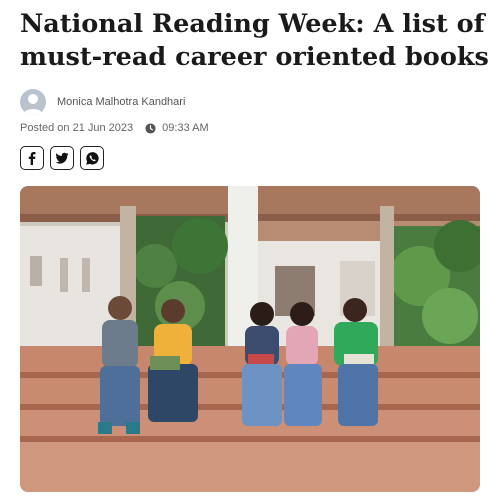 The image size is (500, 500). I want to click on posted-date: Posted on 21 Jun 2023, so click(77, 128).